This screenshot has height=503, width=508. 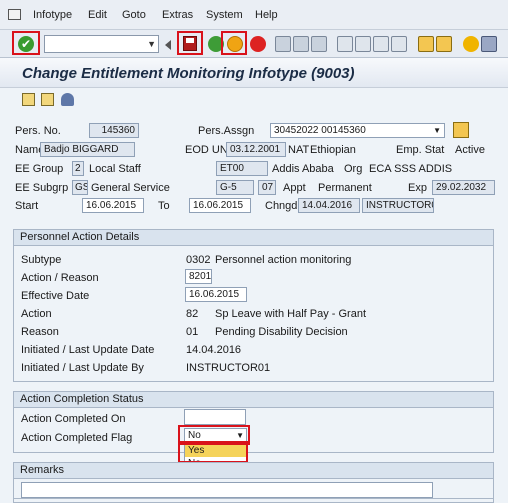 I want to click on exp-field: 29.02.2032, so click(x=463, y=187).